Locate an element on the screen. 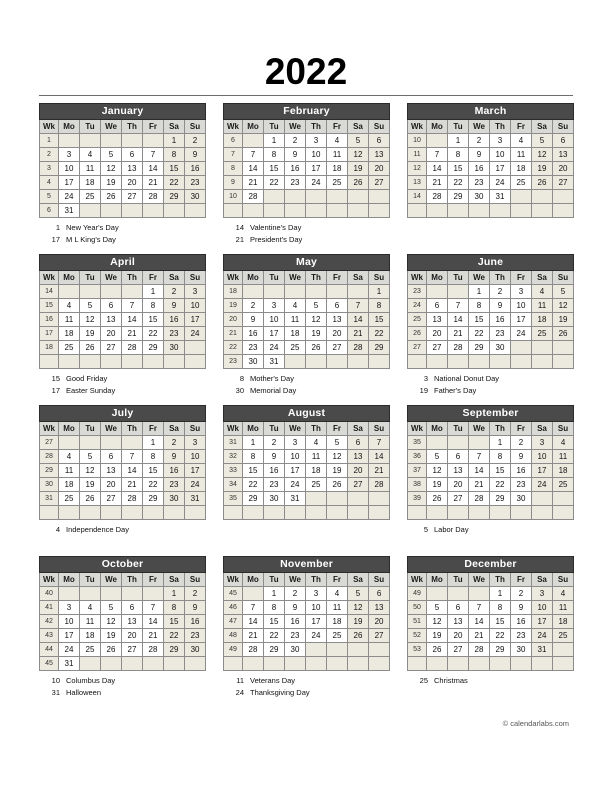 The image size is (612, 792). day-cell: 21 is located at coordinates (132, 333).